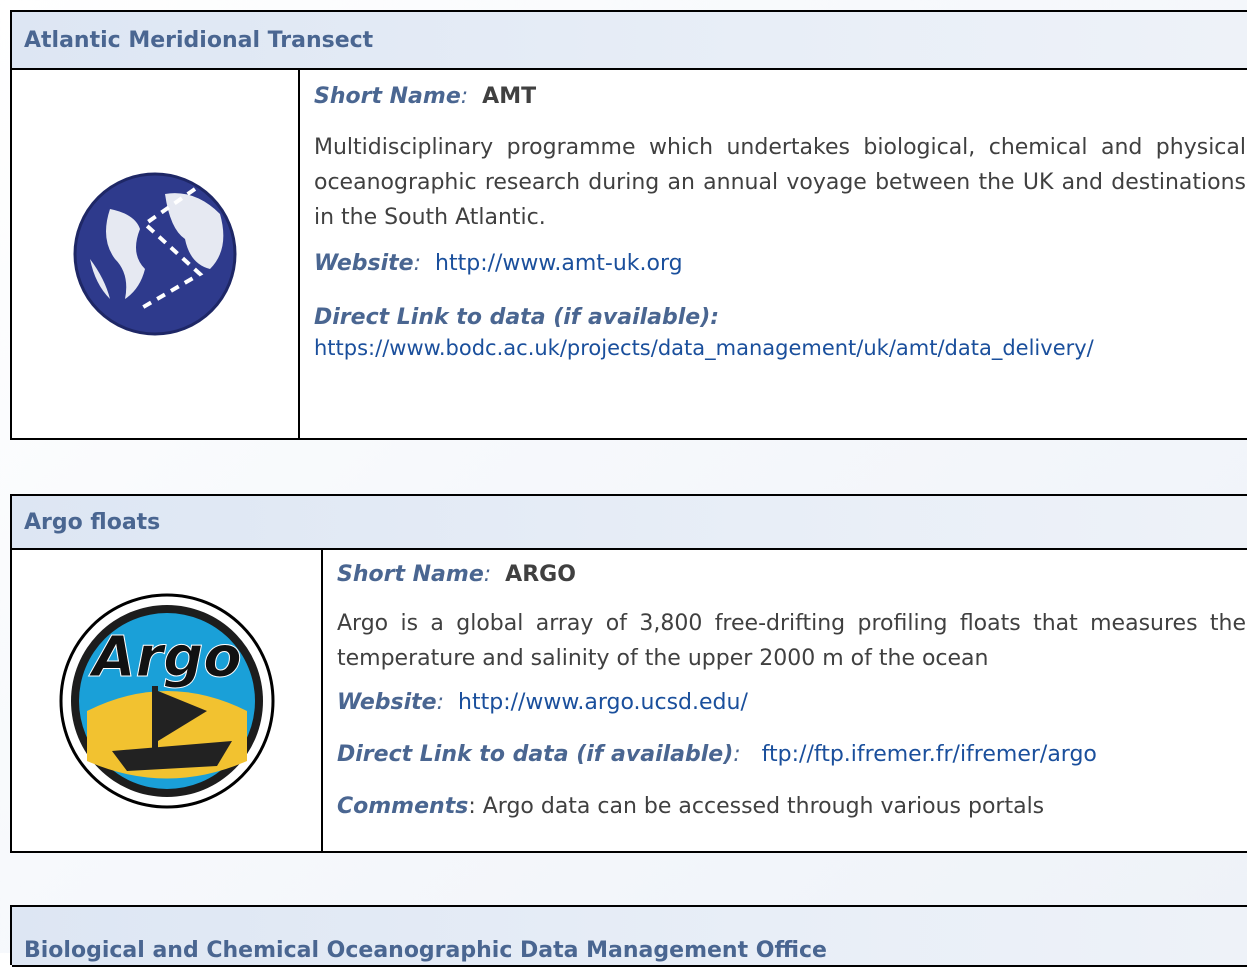  Describe the element at coordinates (629, 523) in the screenshot. I see `entry-title: Argo floats` at that location.